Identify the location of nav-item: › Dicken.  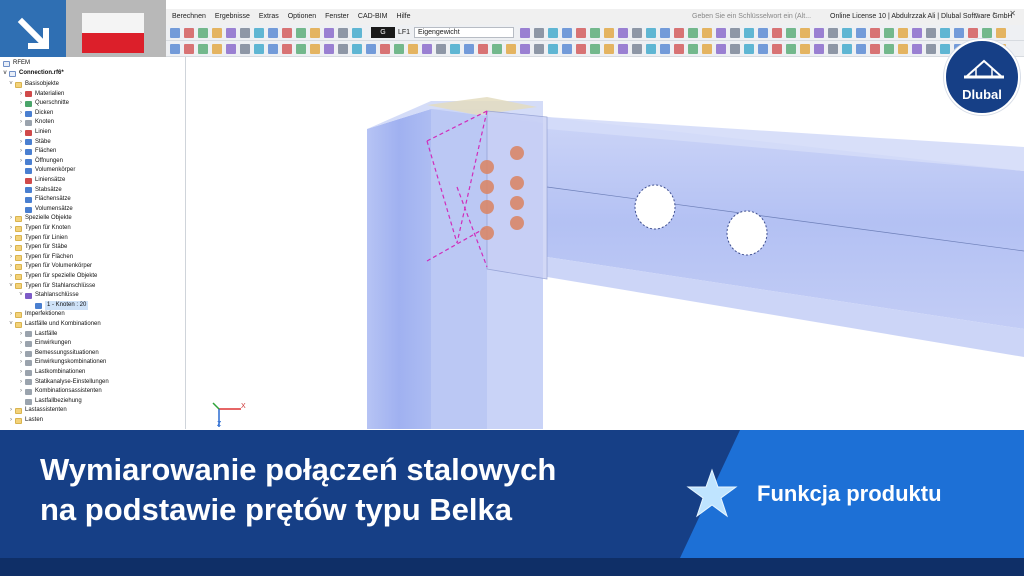
(35, 114).